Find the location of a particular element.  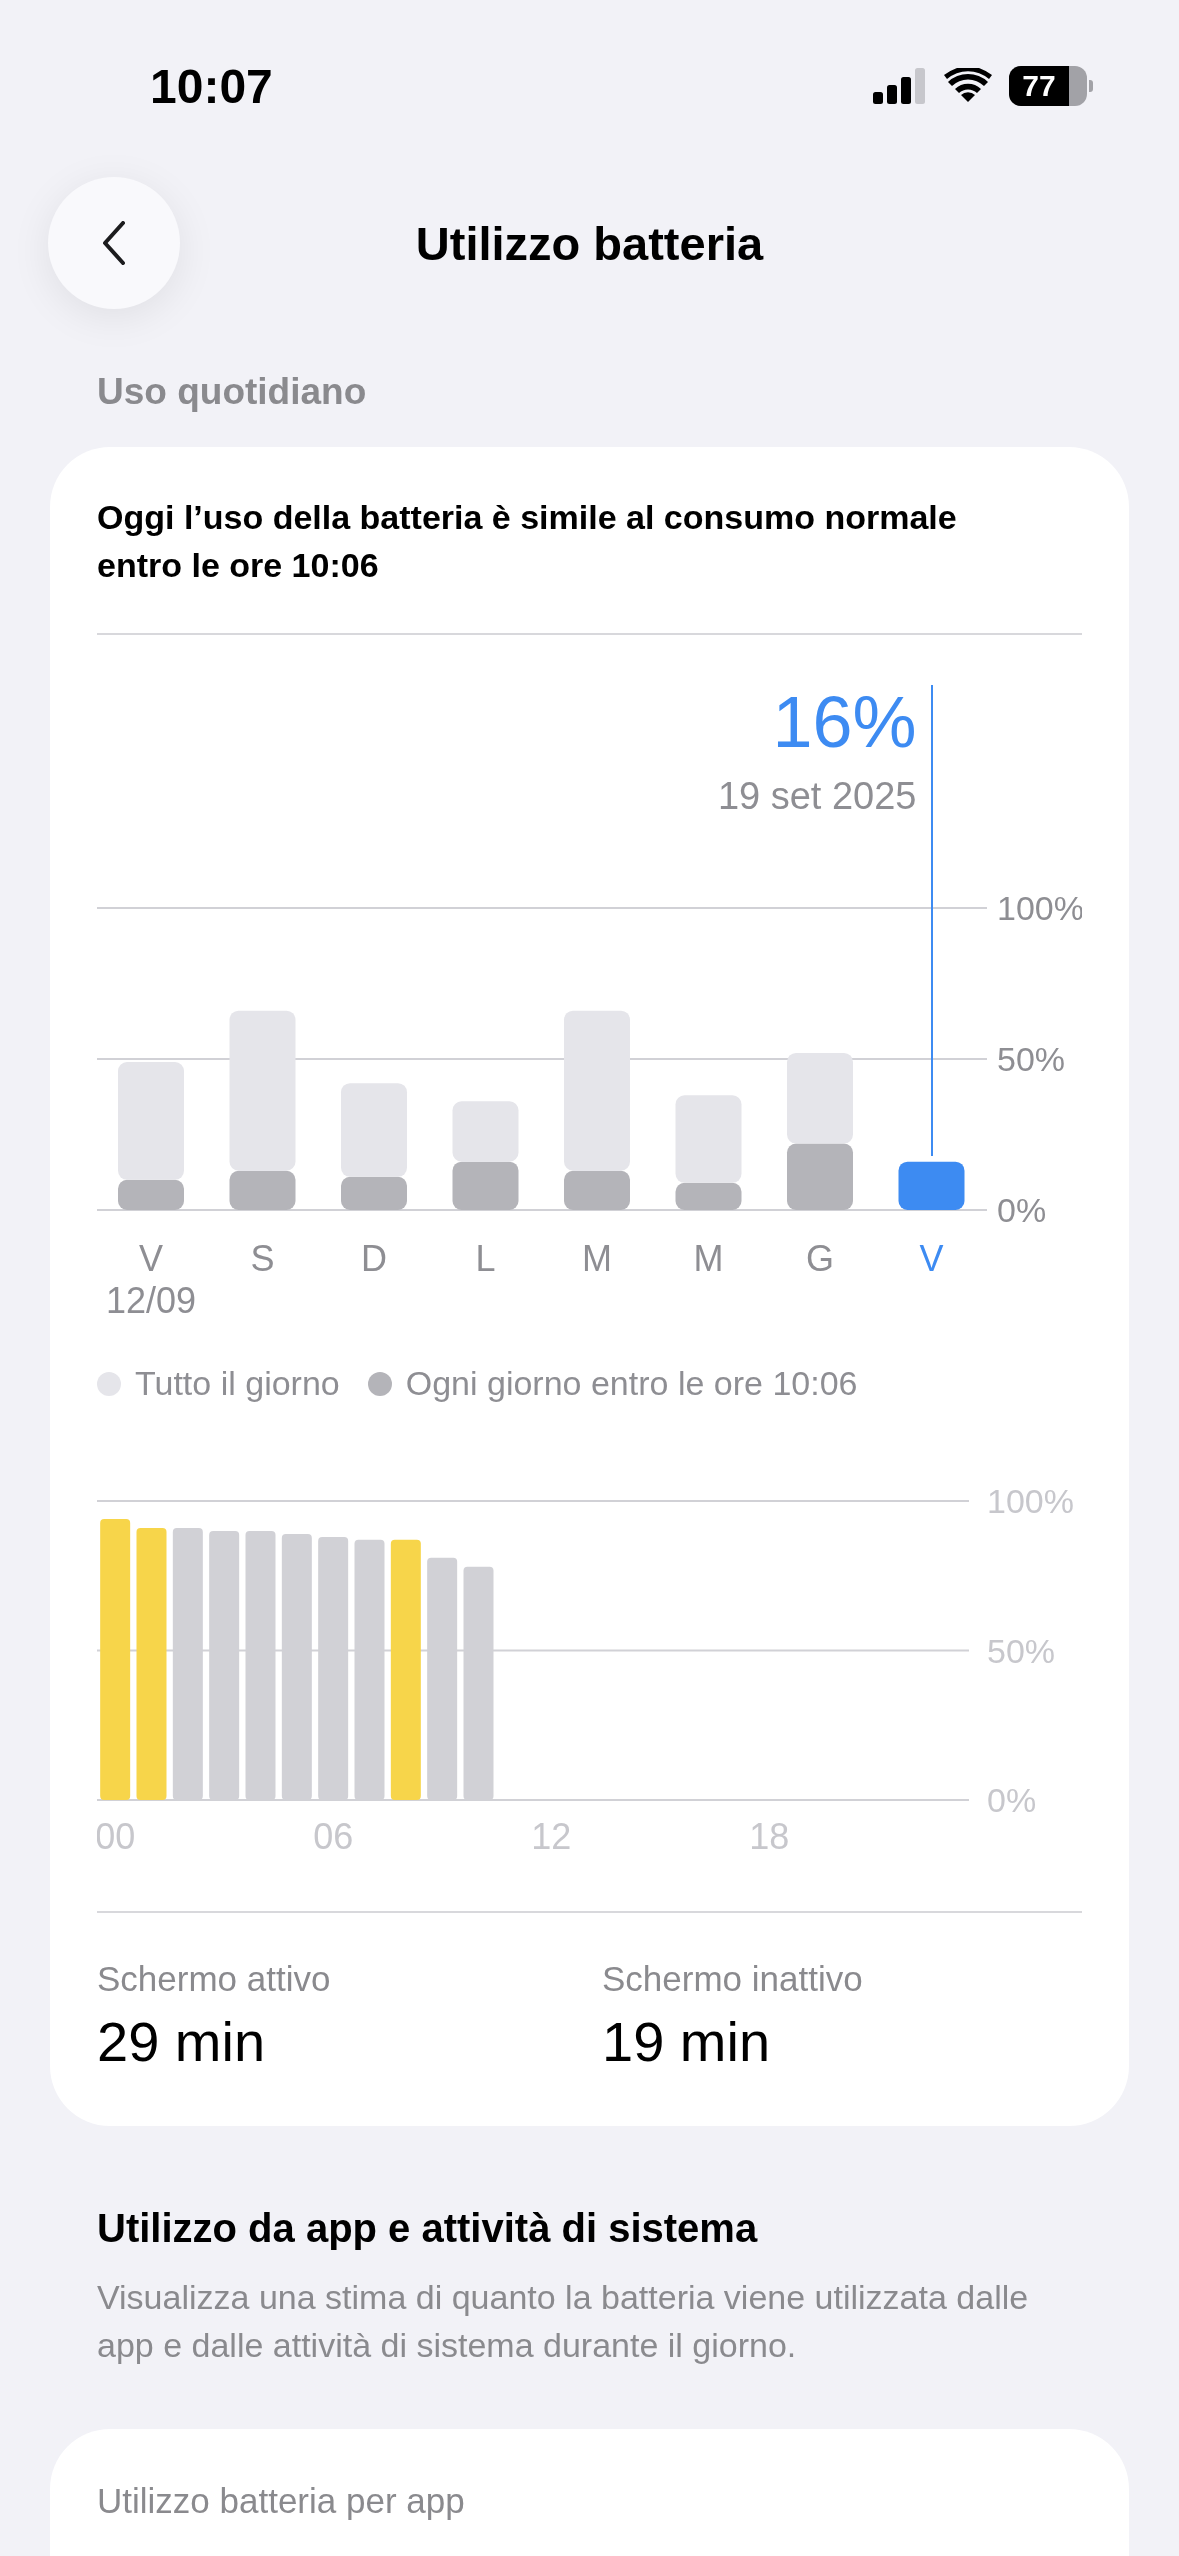

selected-date: 19 set 2025 is located at coordinates (817, 796).